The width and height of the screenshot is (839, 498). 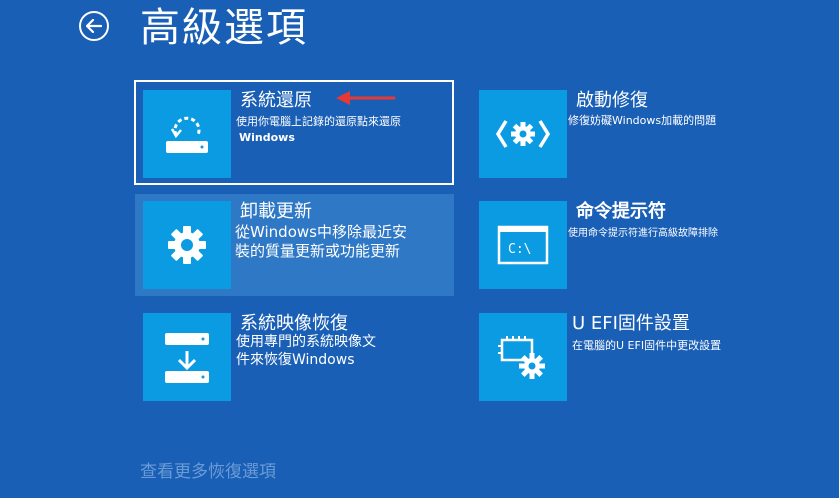 I want to click on gear-icon, so click(x=187, y=245).